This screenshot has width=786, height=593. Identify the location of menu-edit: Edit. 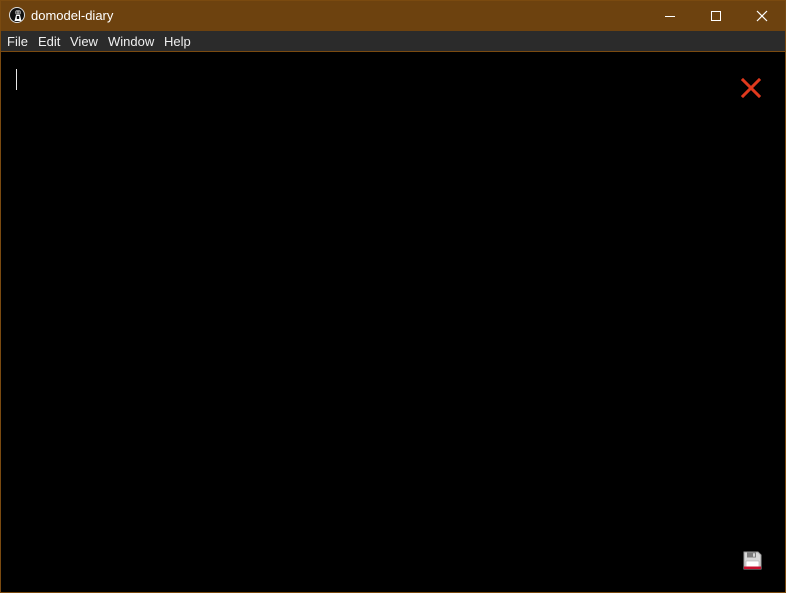
(49, 41).